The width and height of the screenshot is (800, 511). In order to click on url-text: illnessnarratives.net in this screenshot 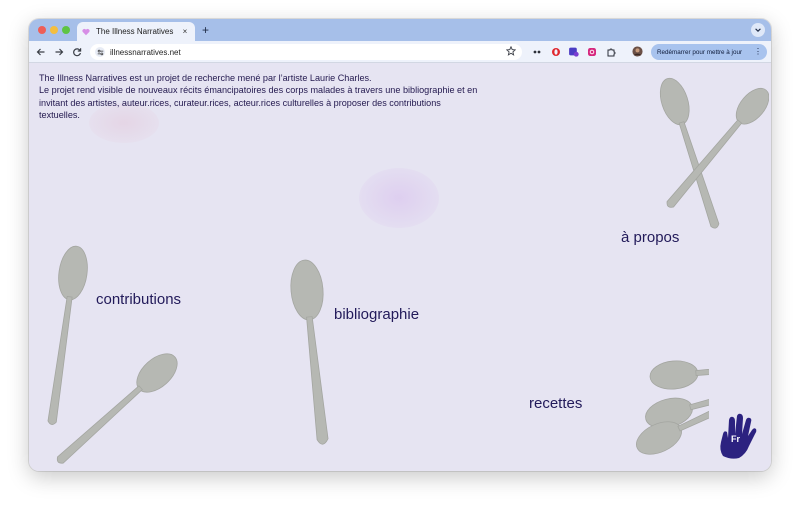, I will do `click(308, 52)`.